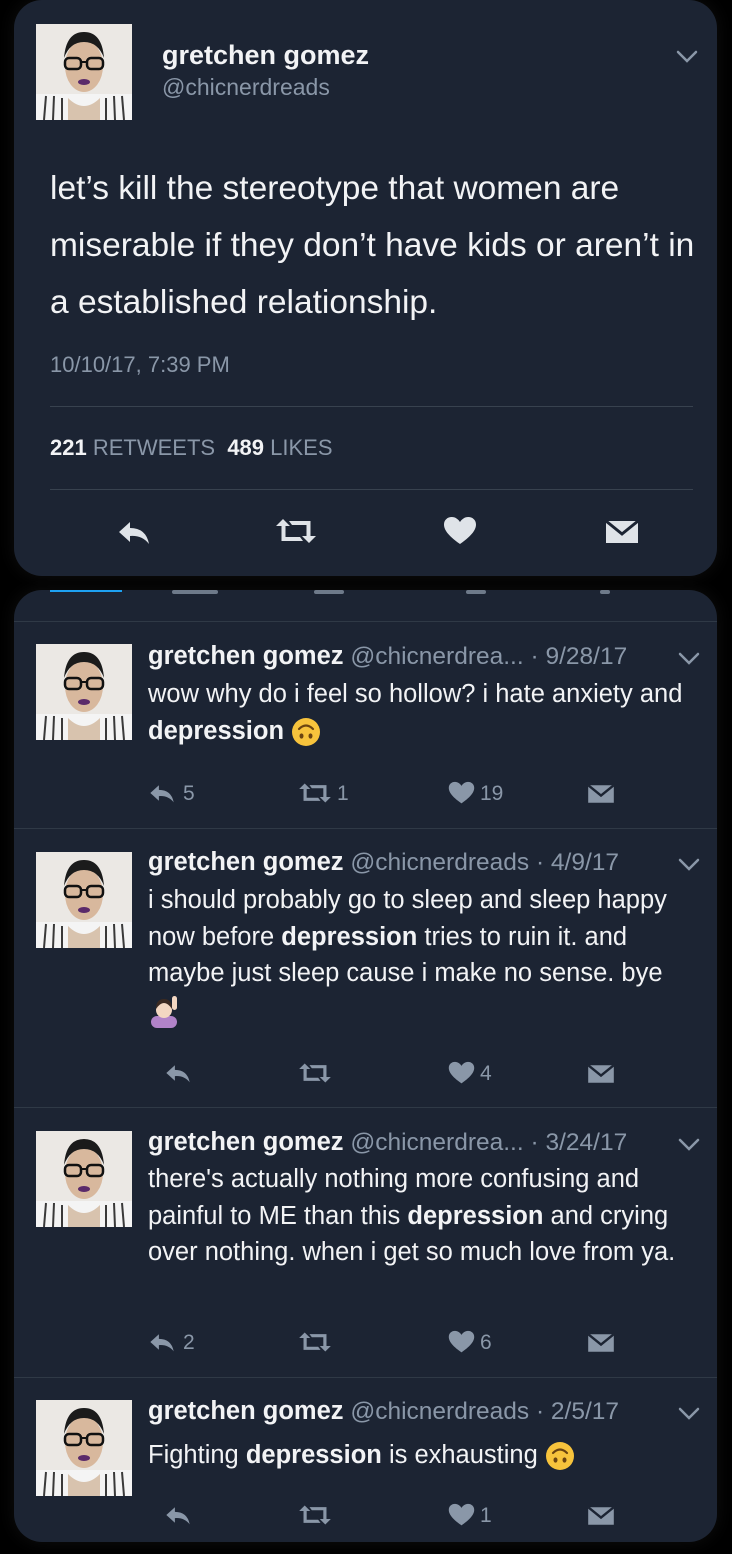 Image resolution: width=732 pixels, height=1554 pixels. Describe the element at coordinates (197, 1455) in the screenshot. I see `tweet-text-segment: Fighting` at that location.